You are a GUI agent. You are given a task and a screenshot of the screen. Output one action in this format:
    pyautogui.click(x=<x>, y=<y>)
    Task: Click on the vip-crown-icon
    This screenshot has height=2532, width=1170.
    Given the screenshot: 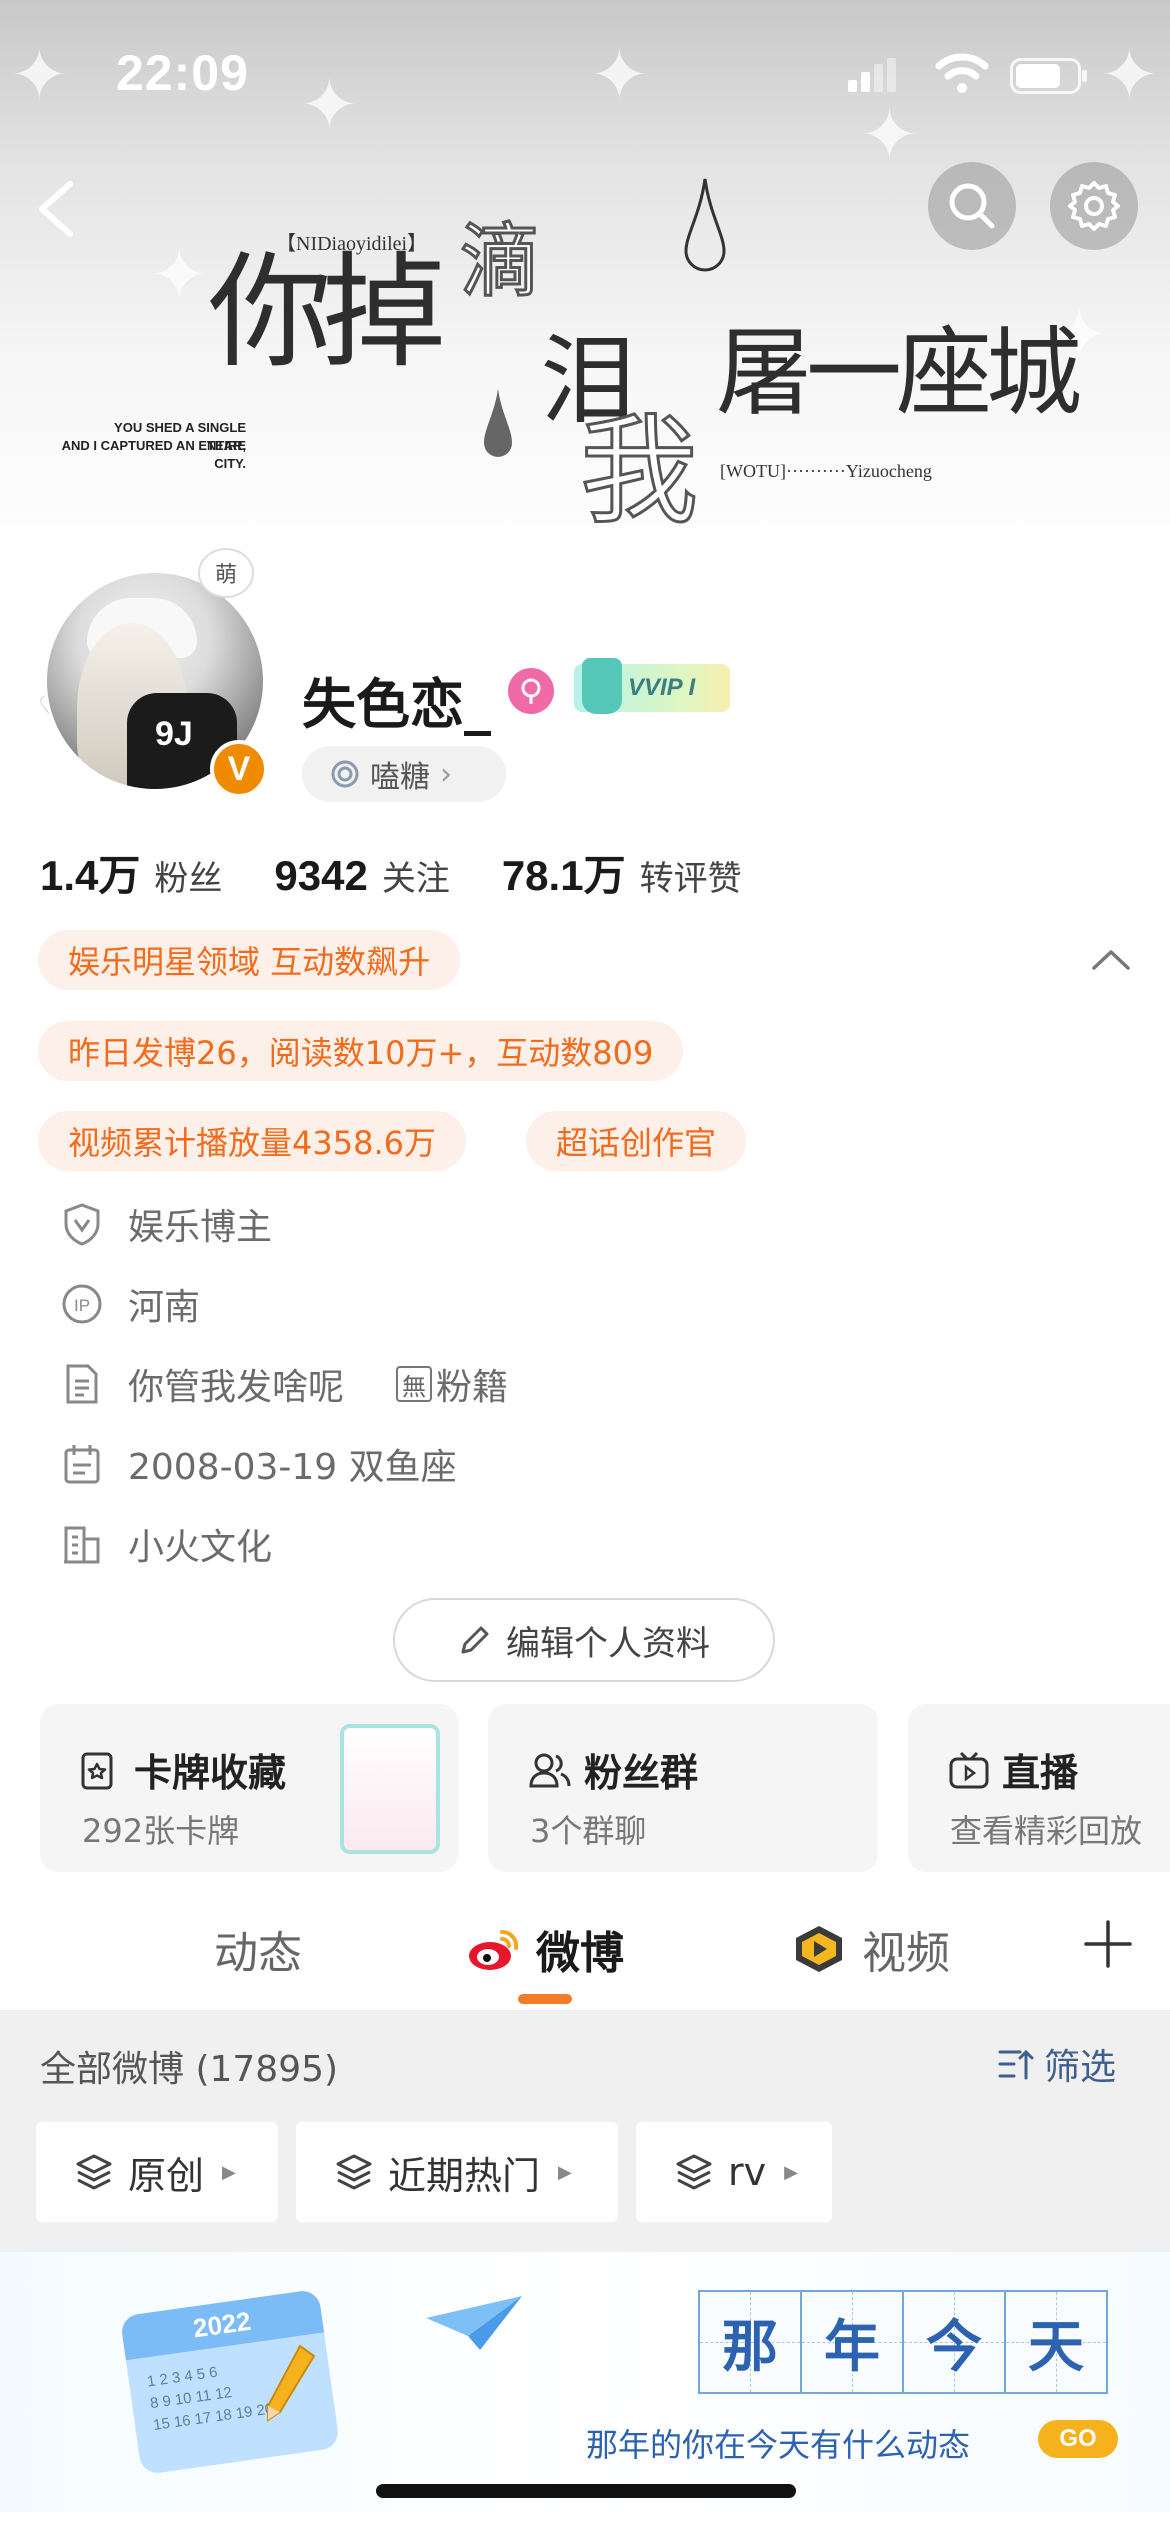 What is the action you would take?
    pyautogui.click(x=602, y=686)
    